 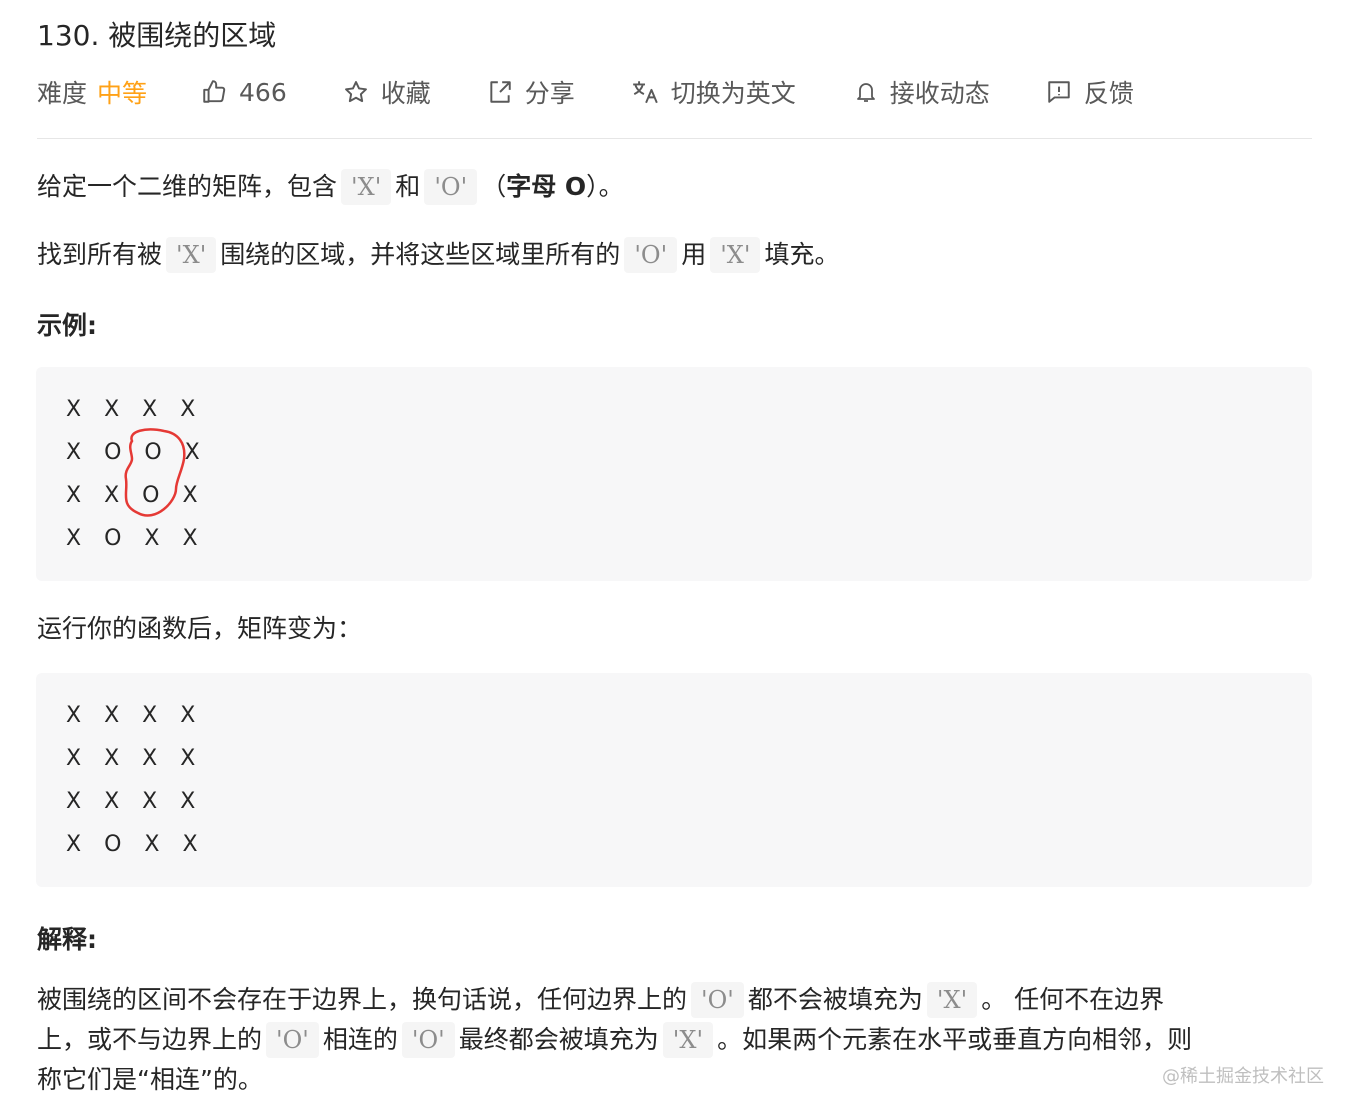 I want to click on bold-text: 字母 O, so click(x=546, y=186).